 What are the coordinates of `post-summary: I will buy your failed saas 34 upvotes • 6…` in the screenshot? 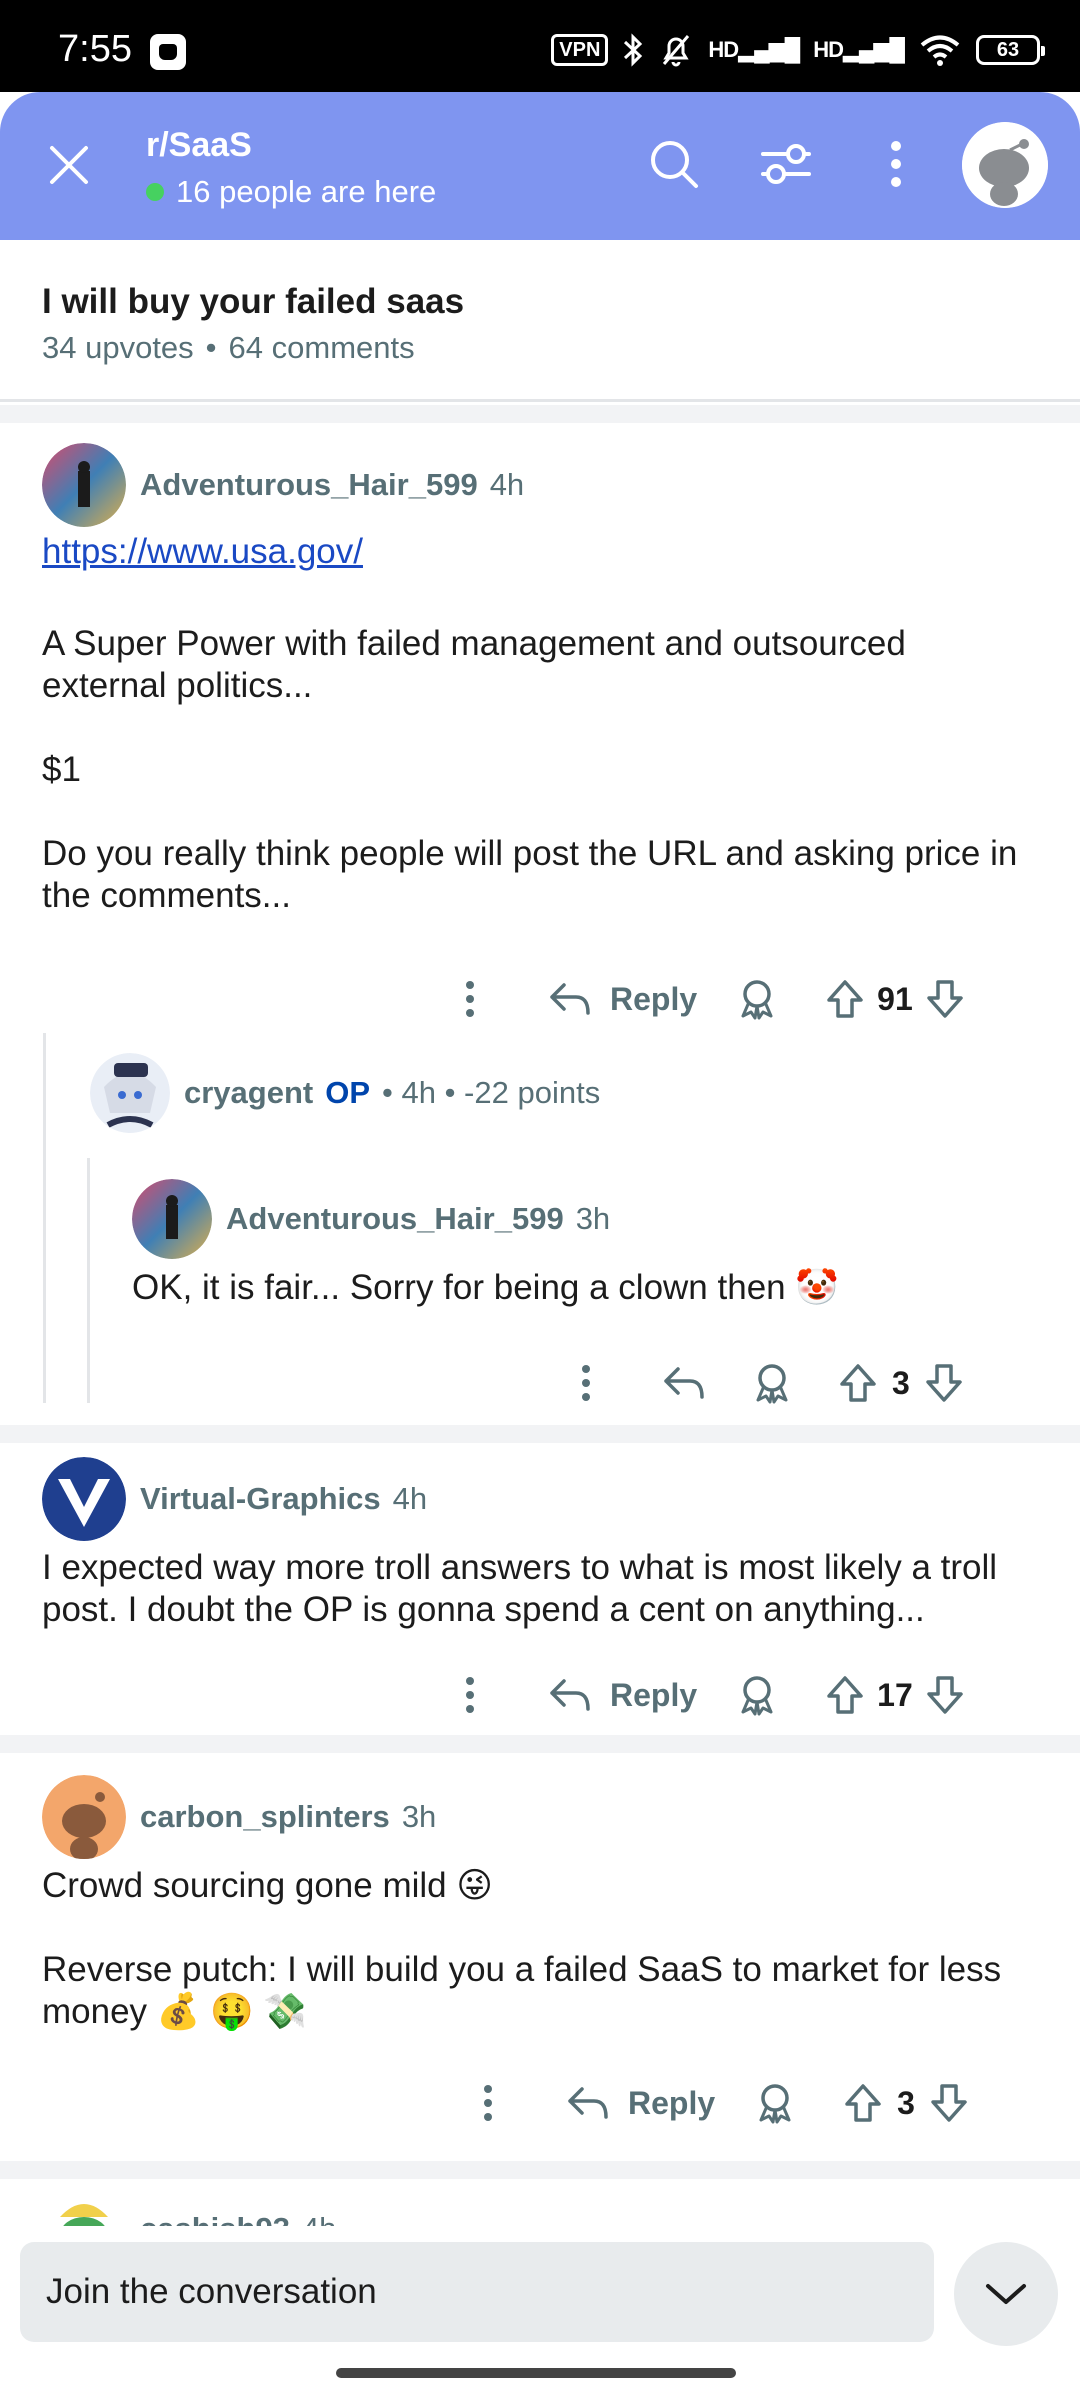 It's located at (540, 321).